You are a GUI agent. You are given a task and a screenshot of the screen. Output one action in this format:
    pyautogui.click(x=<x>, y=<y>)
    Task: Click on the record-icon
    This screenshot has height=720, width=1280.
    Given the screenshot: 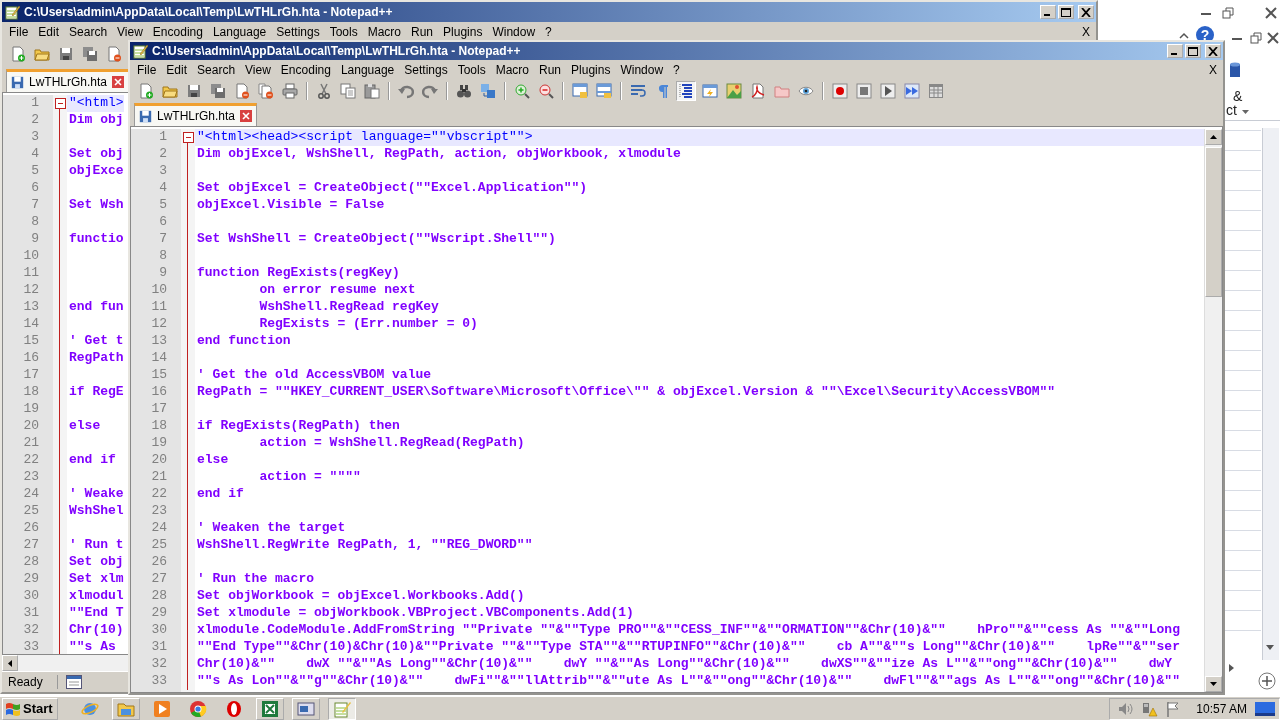 What is the action you would take?
    pyautogui.click(x=840, y=91)
    